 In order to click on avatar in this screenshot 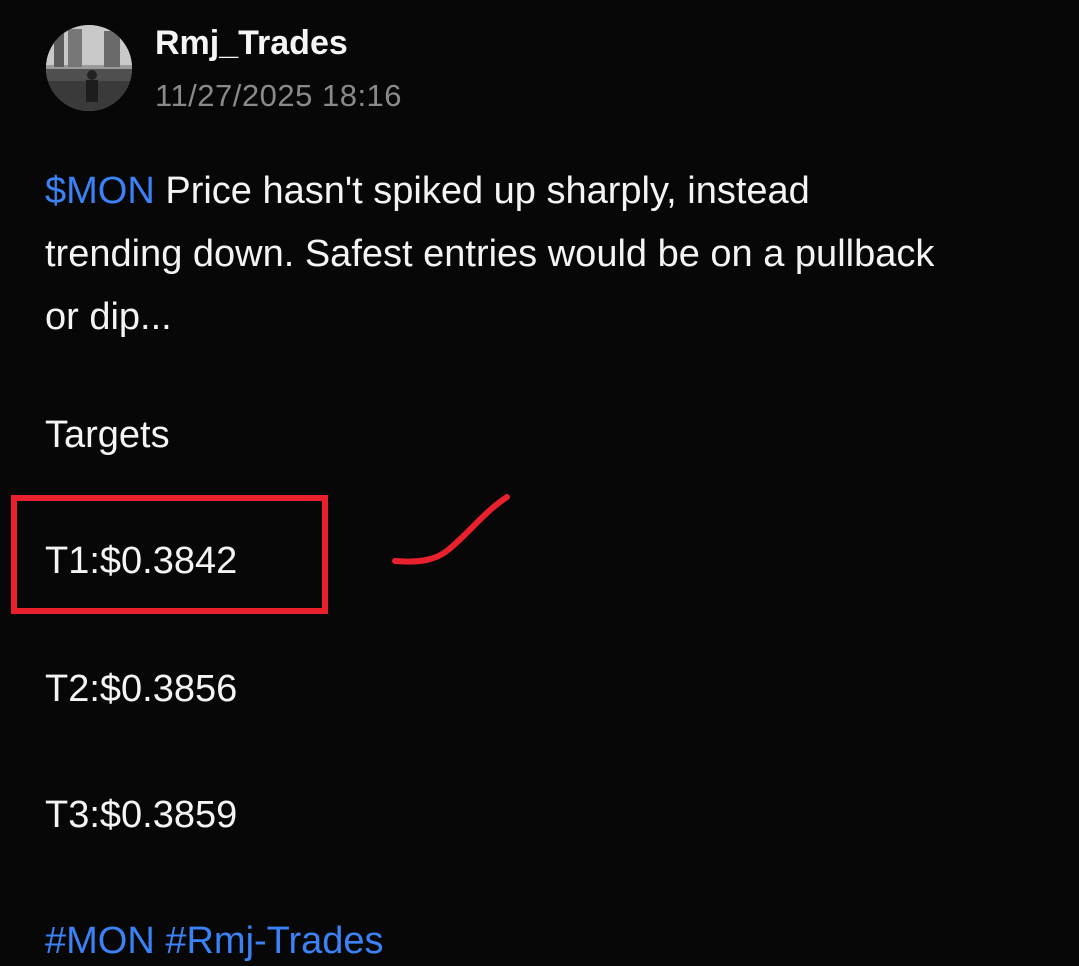, I will do `click(89, 68)`.